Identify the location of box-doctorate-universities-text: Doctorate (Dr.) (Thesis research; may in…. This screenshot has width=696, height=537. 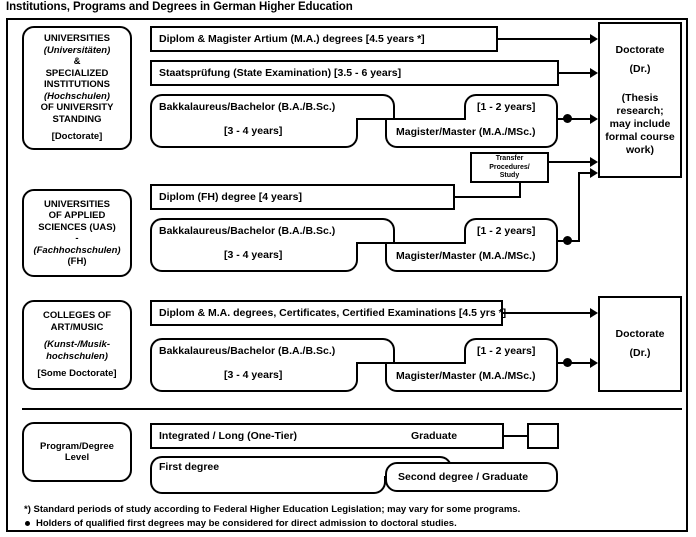
(640, 100).